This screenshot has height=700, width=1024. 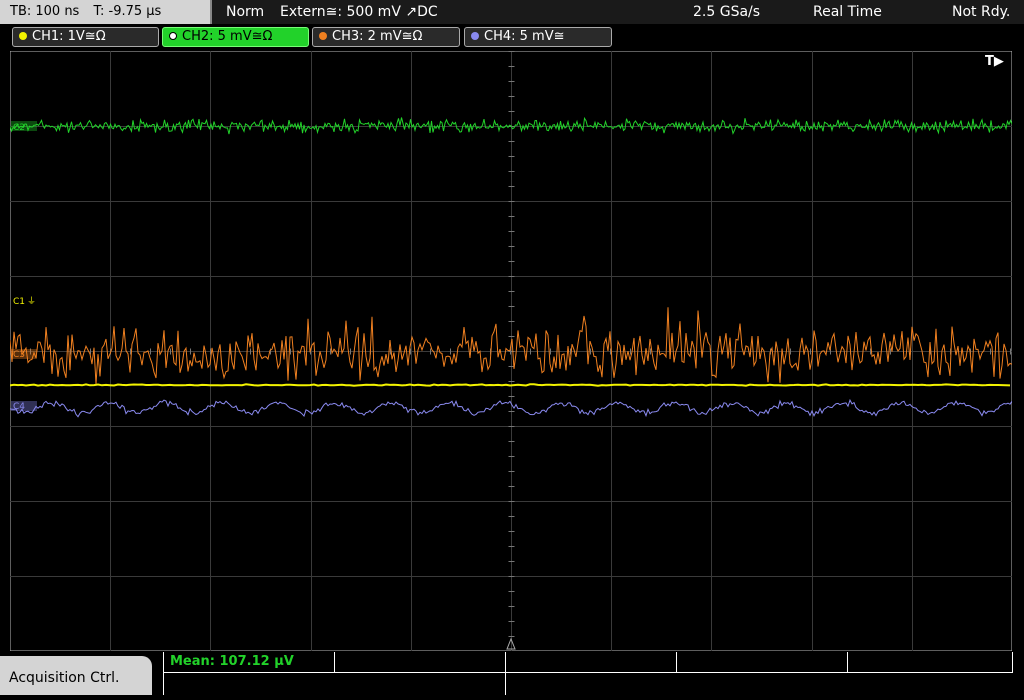 I want to click on channel-4-marker-label: C4, so click(x=19, y=407).